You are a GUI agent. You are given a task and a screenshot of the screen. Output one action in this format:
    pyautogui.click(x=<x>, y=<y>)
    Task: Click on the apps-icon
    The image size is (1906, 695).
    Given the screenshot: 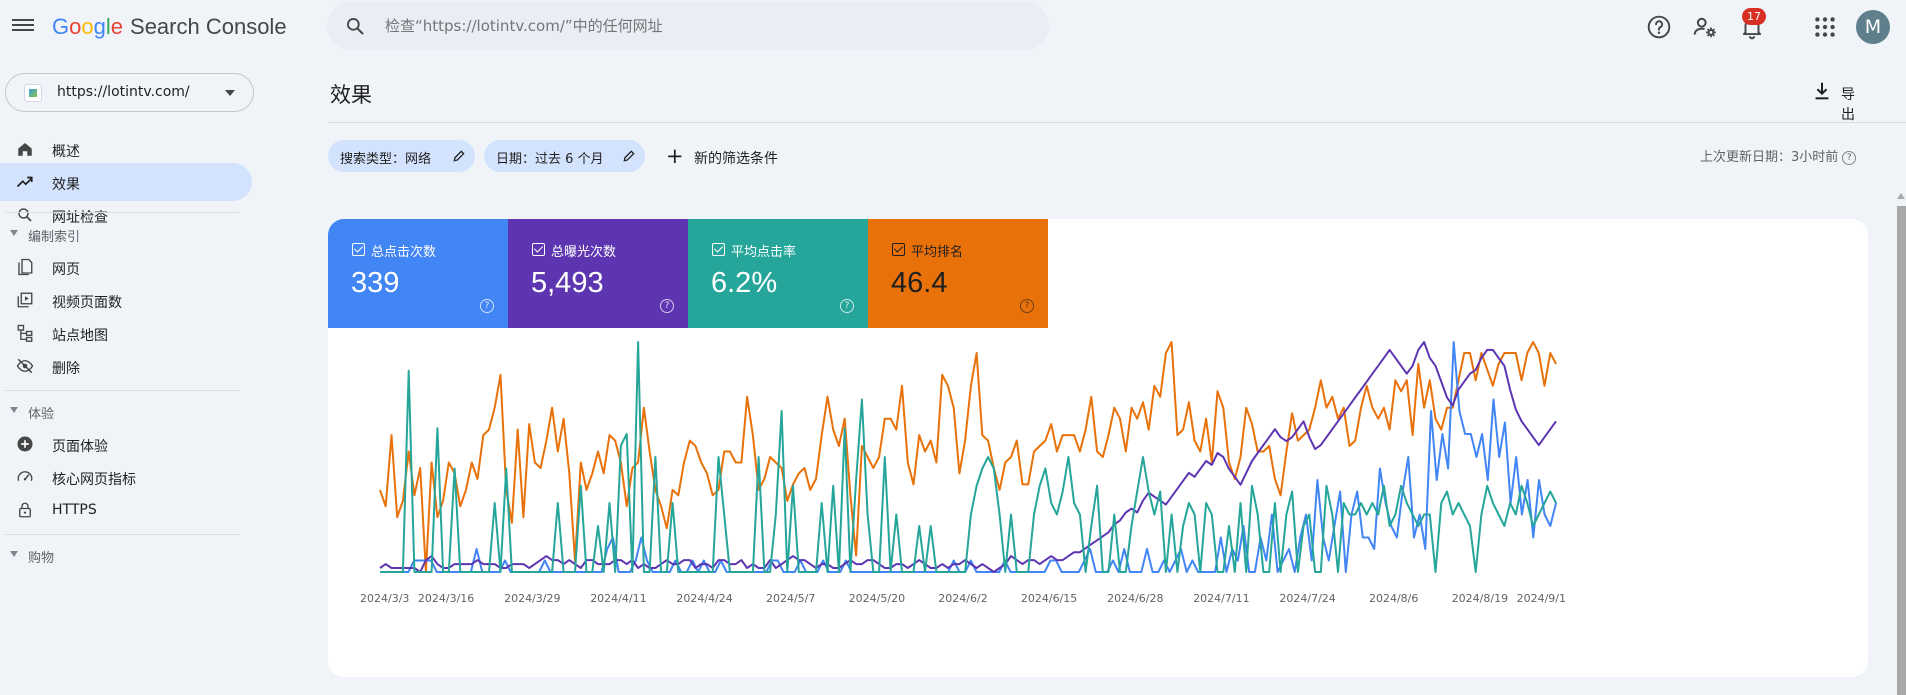 What is the action you would take?
    pyautogui.click(x=1825, y=27)
    